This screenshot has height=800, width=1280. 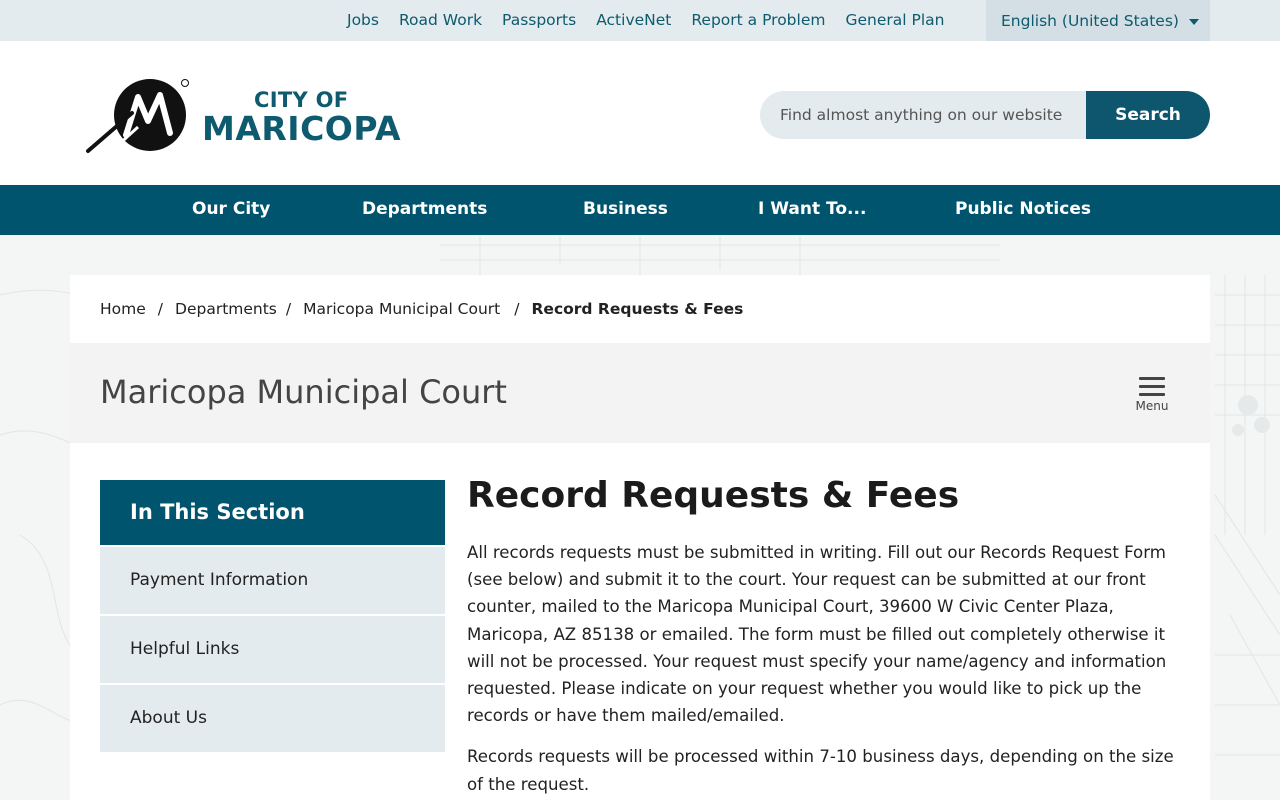 What do you see at coordinates (424, 210) in the screenshot?
I see `nav-item-departments: Departments` at bounding box center [424, 210].